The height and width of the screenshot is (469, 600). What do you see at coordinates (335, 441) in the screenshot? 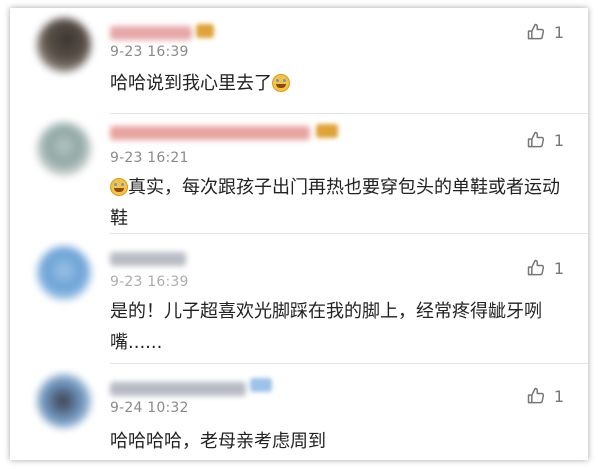
I see `comment-text: 哈哈哈哈，老母亲考虑周到` at bounding box center [335, 441].